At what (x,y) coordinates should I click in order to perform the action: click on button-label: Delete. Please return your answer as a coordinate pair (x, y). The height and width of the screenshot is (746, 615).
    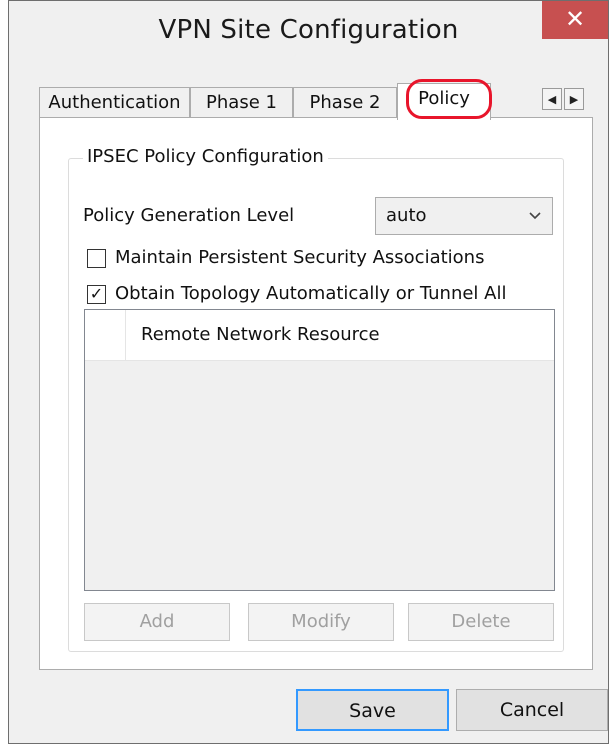
    Looking at the image, I should click on (481, 621).